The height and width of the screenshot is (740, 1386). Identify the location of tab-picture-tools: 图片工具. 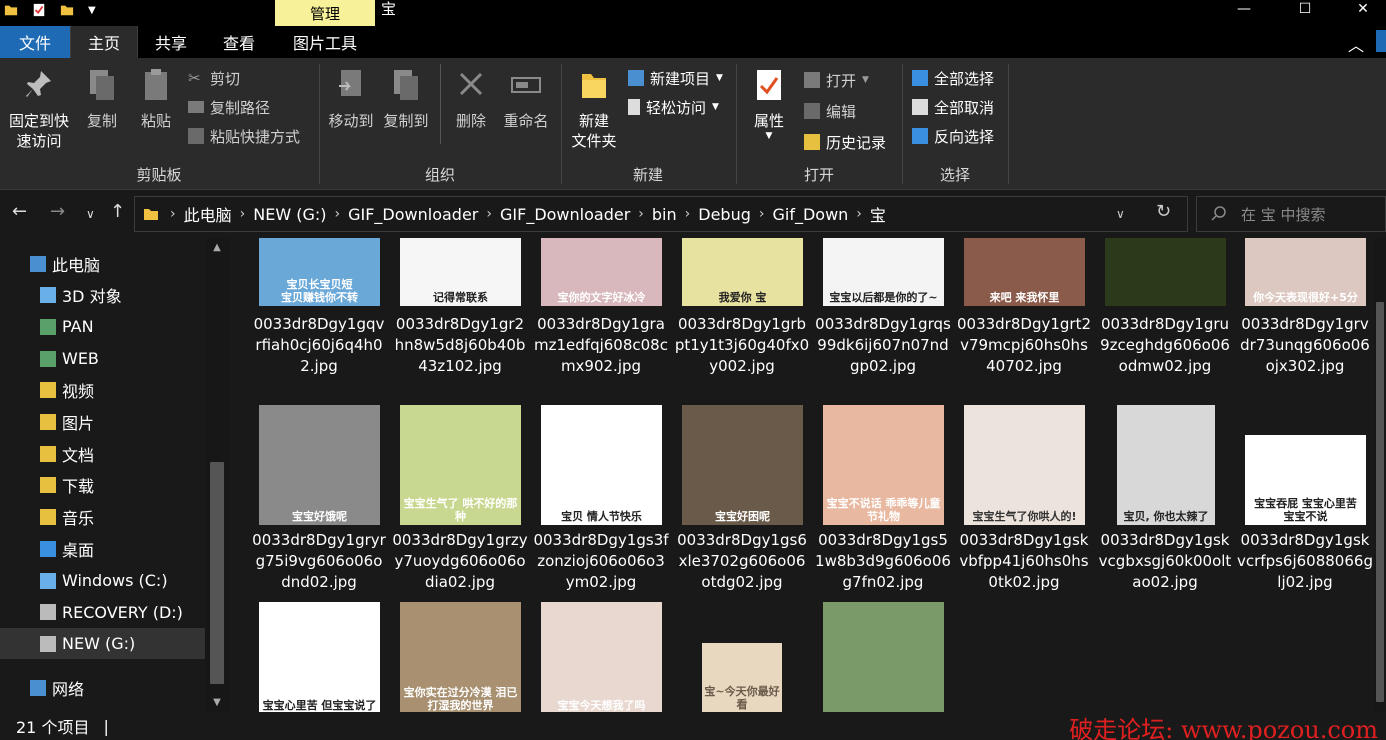
(325, 42).